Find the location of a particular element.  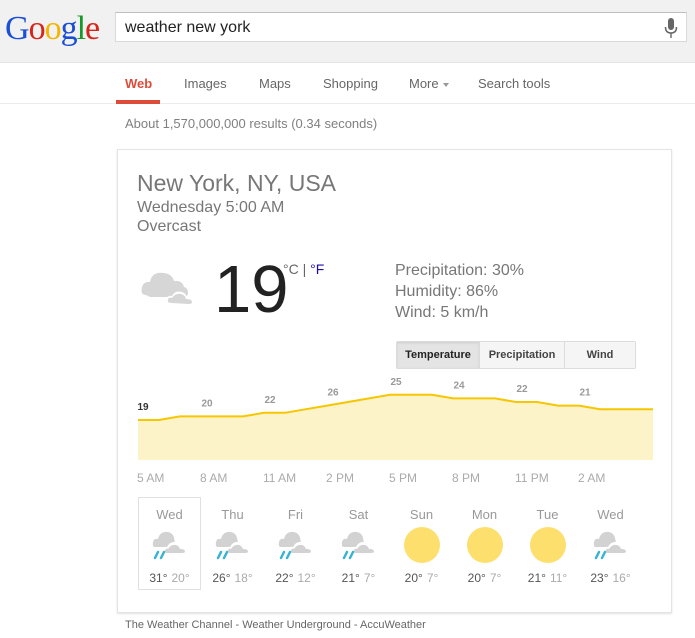

day-temps: 22° 12° is located at coordinates (295, 578).